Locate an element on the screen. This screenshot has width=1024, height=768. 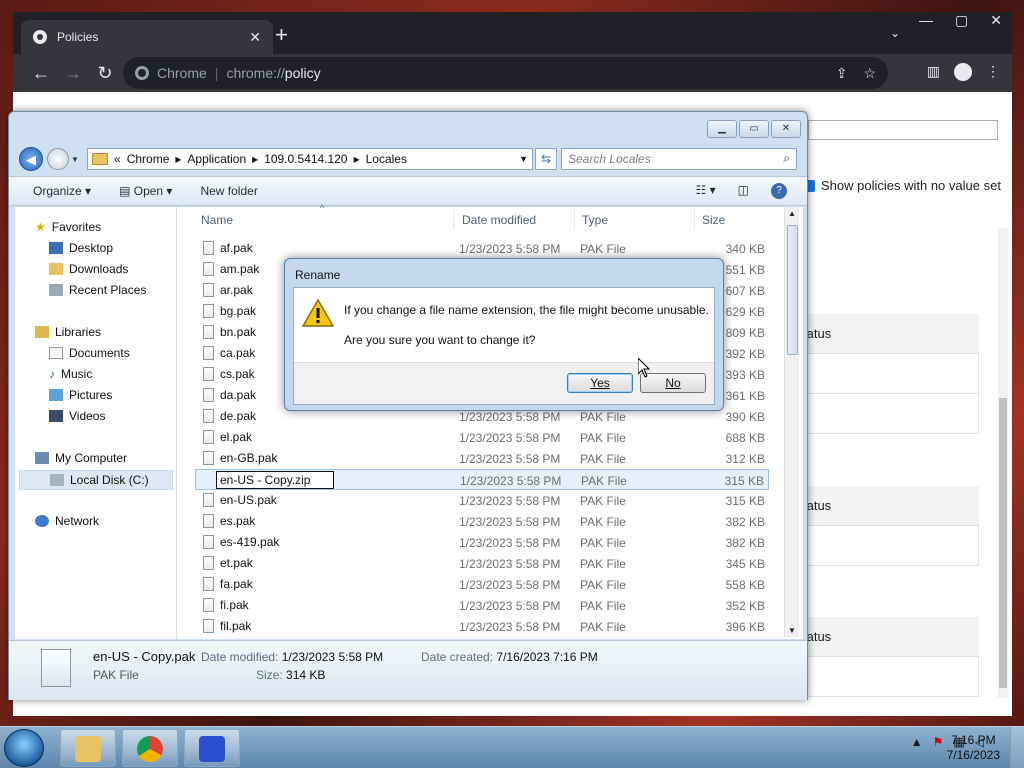
breadcrumb-locales: Locales is located at coordinates (386, 159).